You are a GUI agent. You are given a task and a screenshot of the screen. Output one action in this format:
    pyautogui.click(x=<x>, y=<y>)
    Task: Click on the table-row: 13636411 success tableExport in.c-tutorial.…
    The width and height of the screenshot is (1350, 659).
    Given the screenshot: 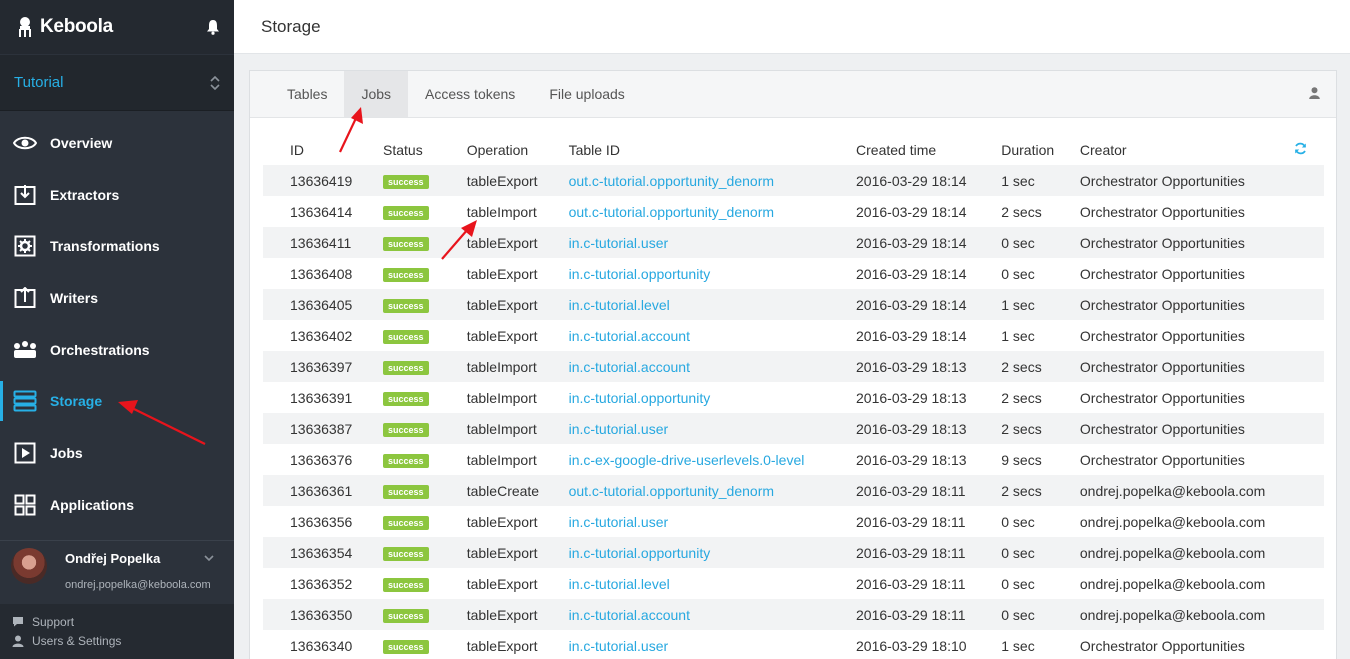 What is the action you would take?
    pyautogui.click(x=793, y=242)
    